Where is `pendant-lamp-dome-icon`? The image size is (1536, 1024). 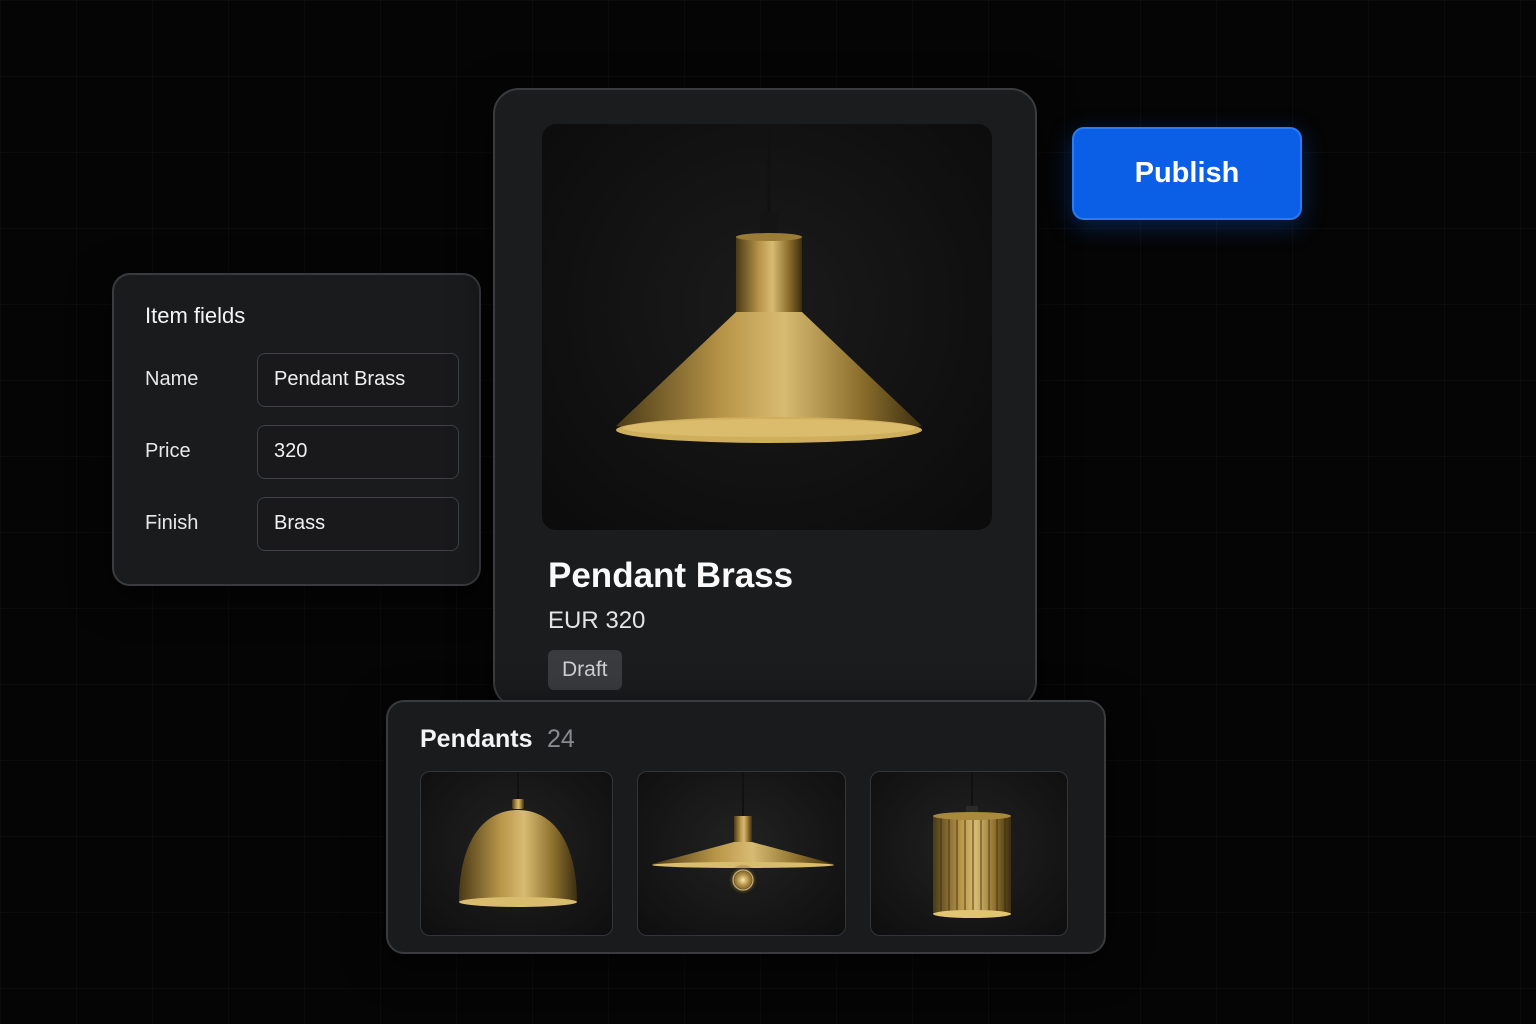 pendant-lamp-dome-icon is located at coordinates (518, 839).